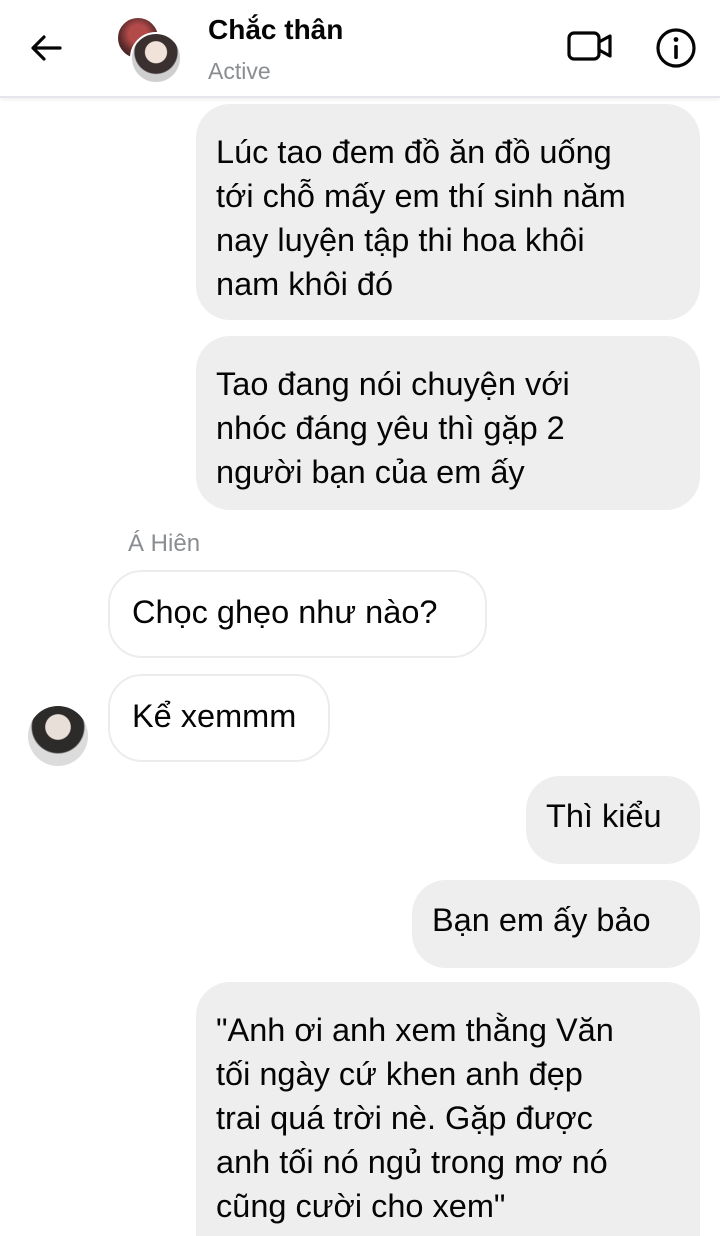 The height and width of the screenshot is (1236, 720). Describe the element at coordinates (239, 71) in the screenshot. I see `active-status: Active` at that location.